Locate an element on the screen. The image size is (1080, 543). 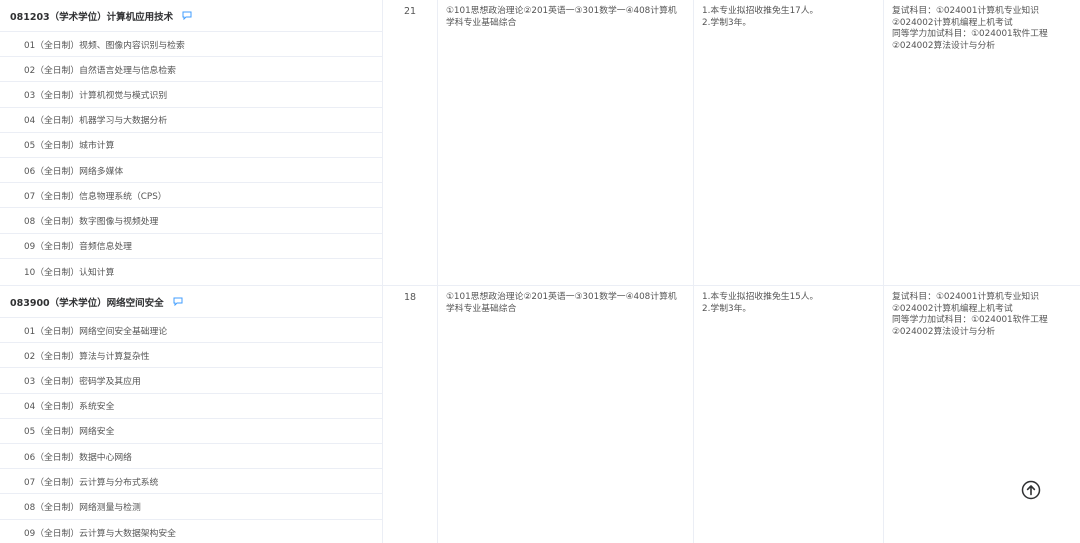
arrow-up-circle-icon is located at coordinates (1031, 490).